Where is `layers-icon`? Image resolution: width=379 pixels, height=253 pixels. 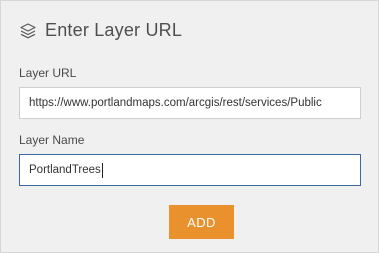
layers-icon is located at coordinates (28, 30).